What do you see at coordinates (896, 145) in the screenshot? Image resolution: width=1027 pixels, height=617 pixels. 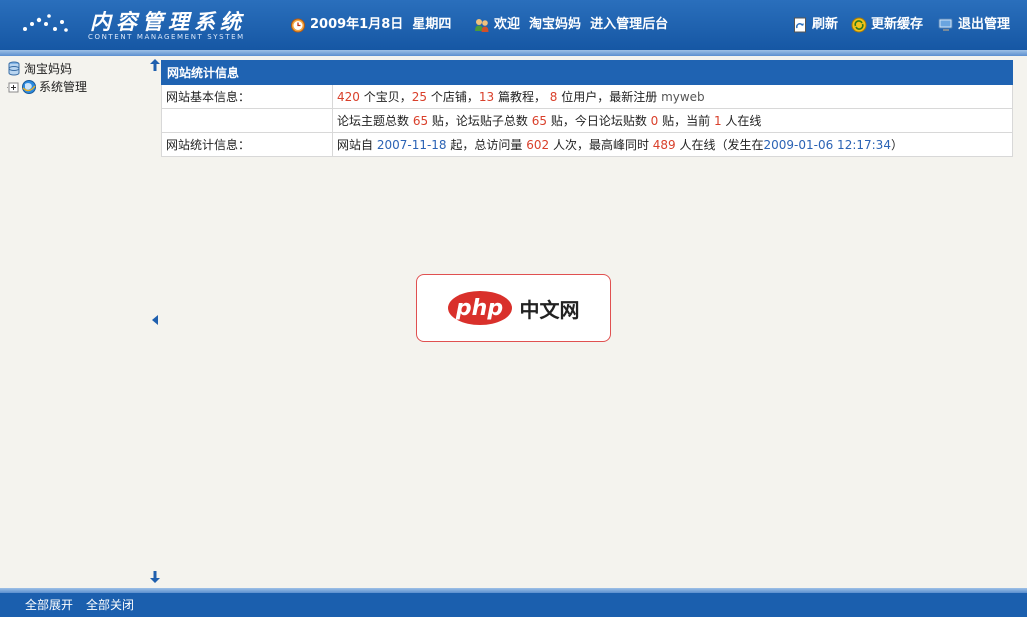 I see `close-paren: ）` at bounding box center [896, 145].